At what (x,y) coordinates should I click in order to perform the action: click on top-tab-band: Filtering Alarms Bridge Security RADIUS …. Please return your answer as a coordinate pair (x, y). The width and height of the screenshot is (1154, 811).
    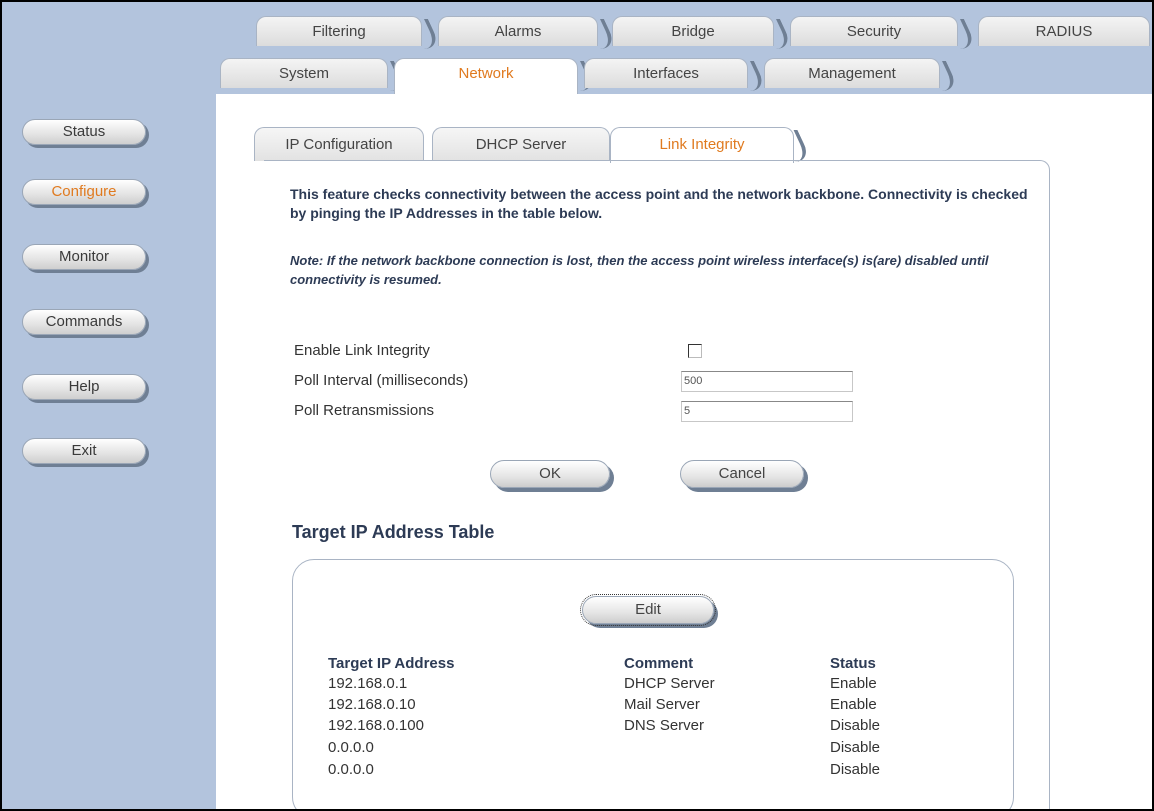
    Looking at the image, I should click on (684, 48).